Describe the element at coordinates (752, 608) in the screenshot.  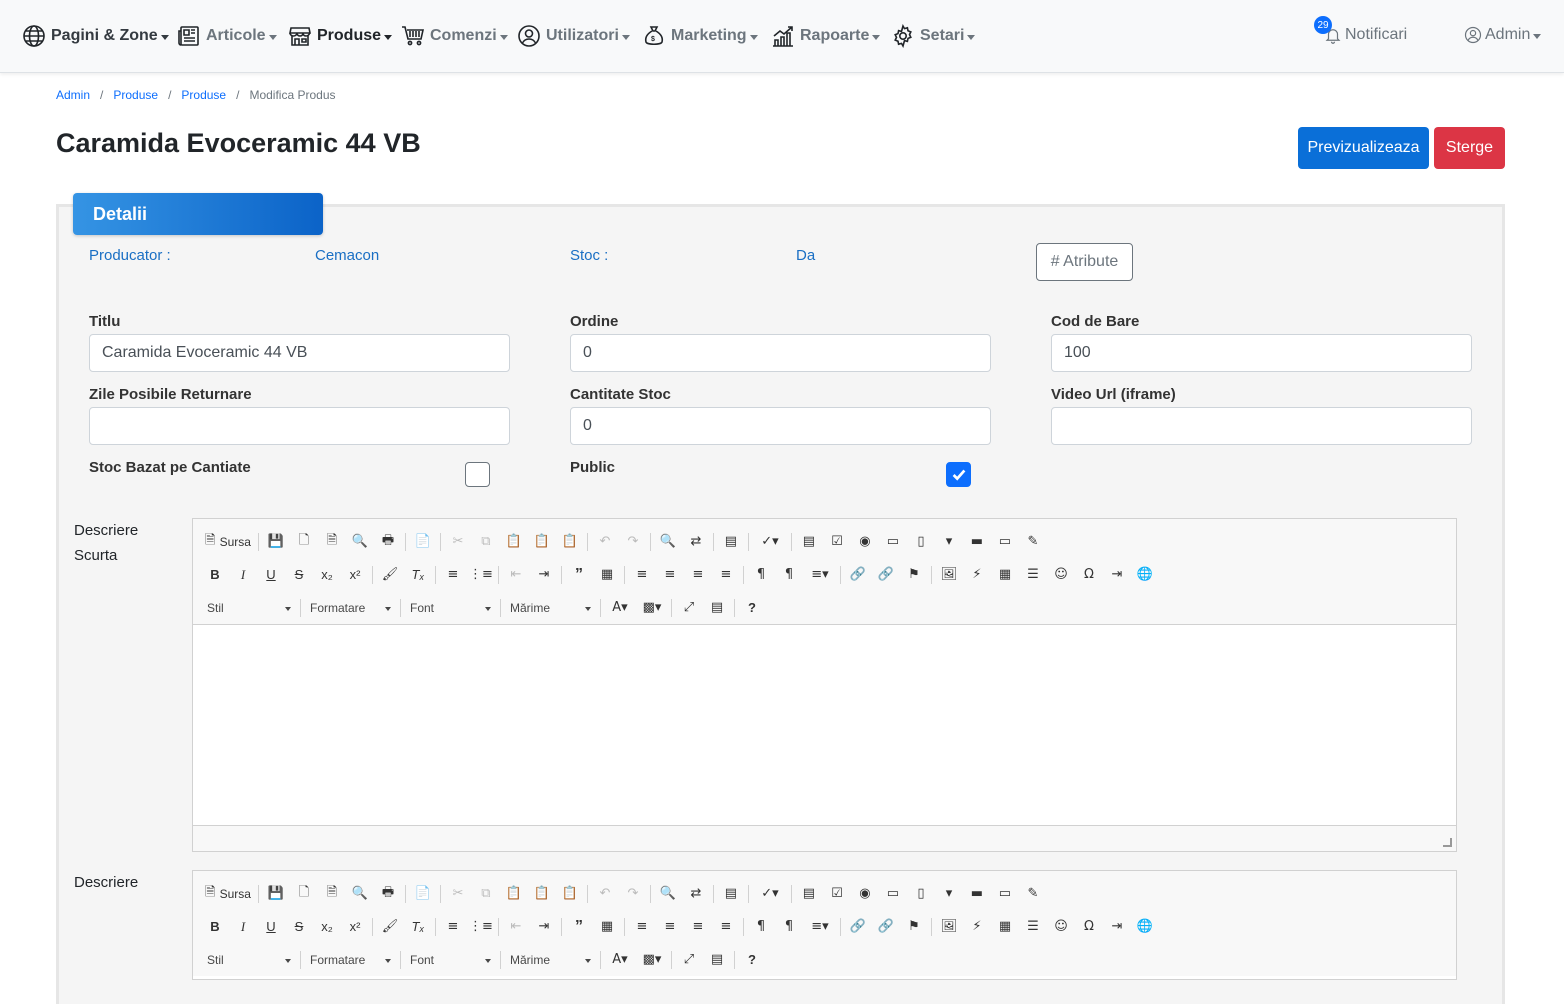
I see `help-icon: ?` at that location.